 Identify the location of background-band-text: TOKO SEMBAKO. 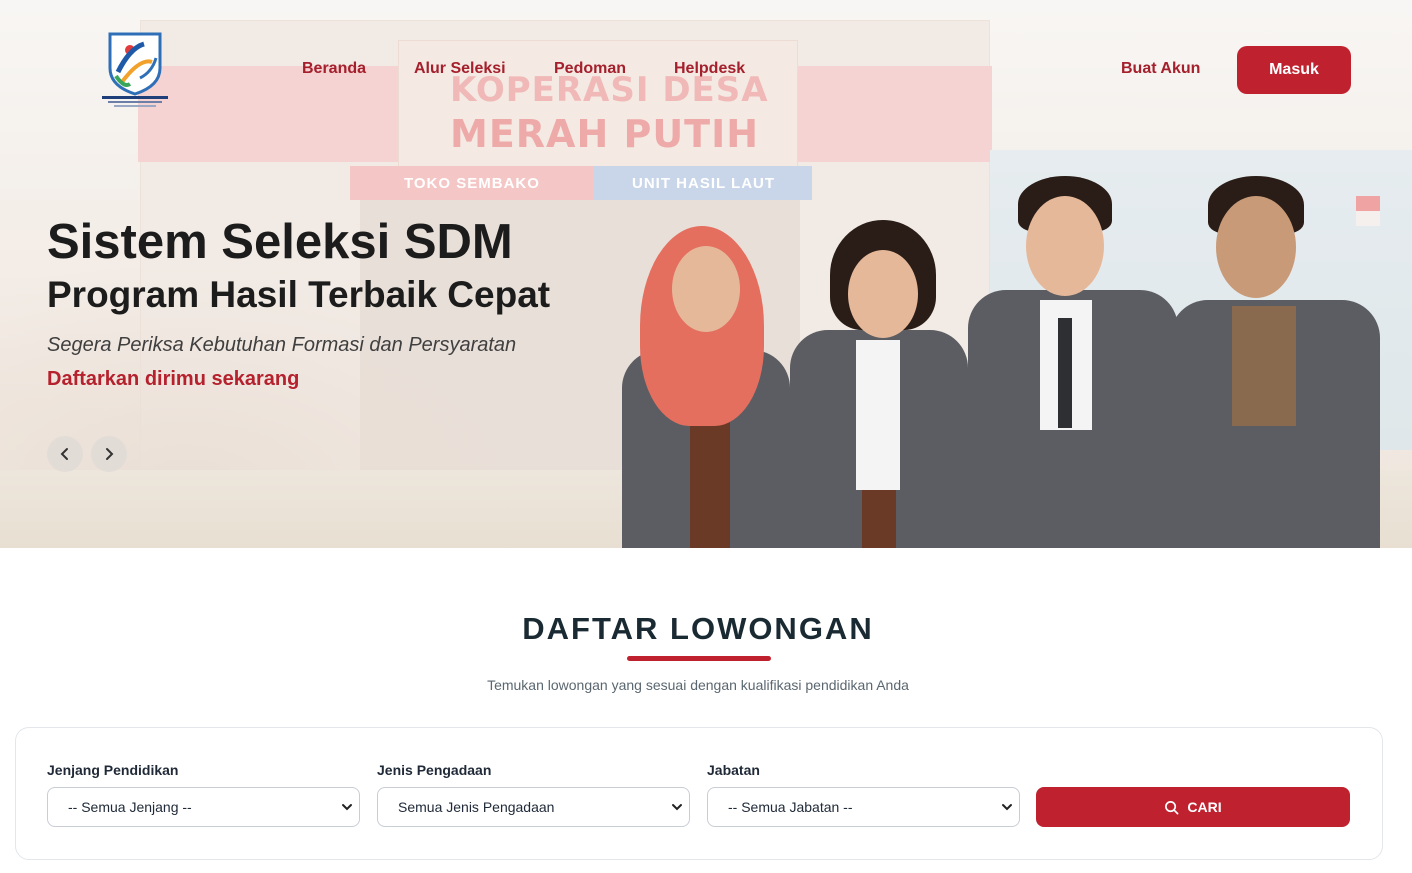
(472, 183).